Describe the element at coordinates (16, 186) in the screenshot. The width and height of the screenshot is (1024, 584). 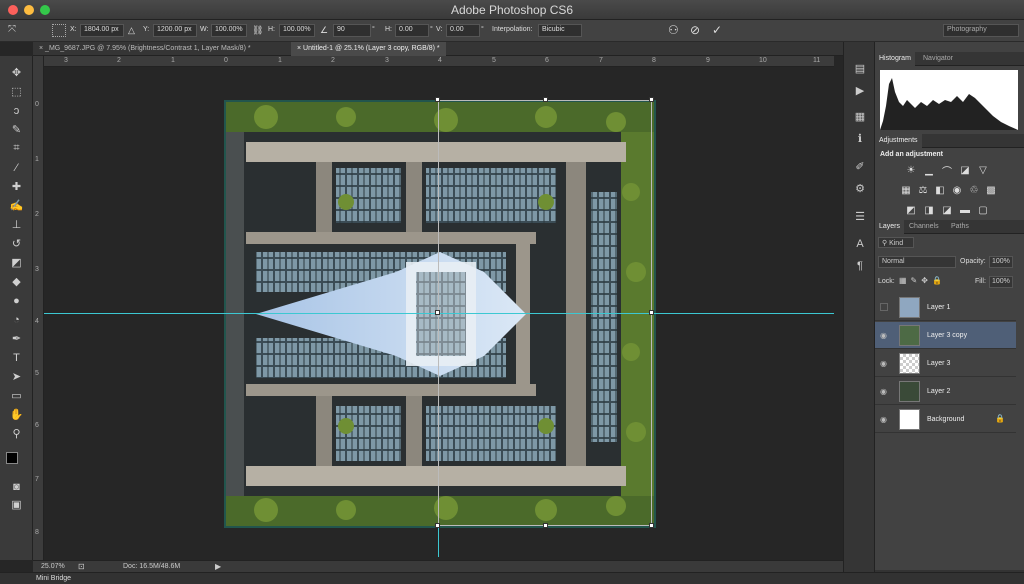
I see `healing-icon: ✚` at that location.